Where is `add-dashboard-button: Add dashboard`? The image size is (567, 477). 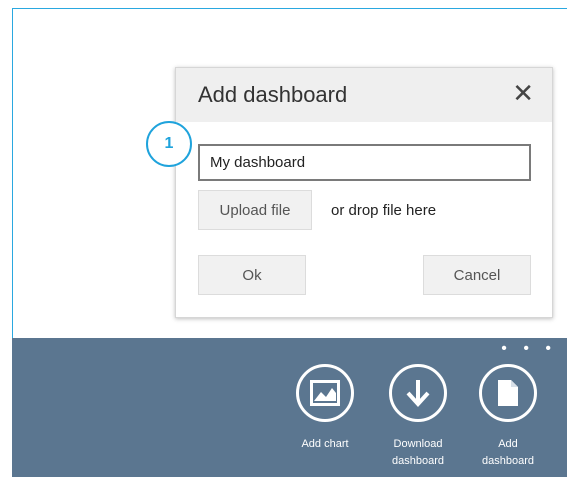
add-dashboard-button: Add dashboard is located at coordinates (508, 417).